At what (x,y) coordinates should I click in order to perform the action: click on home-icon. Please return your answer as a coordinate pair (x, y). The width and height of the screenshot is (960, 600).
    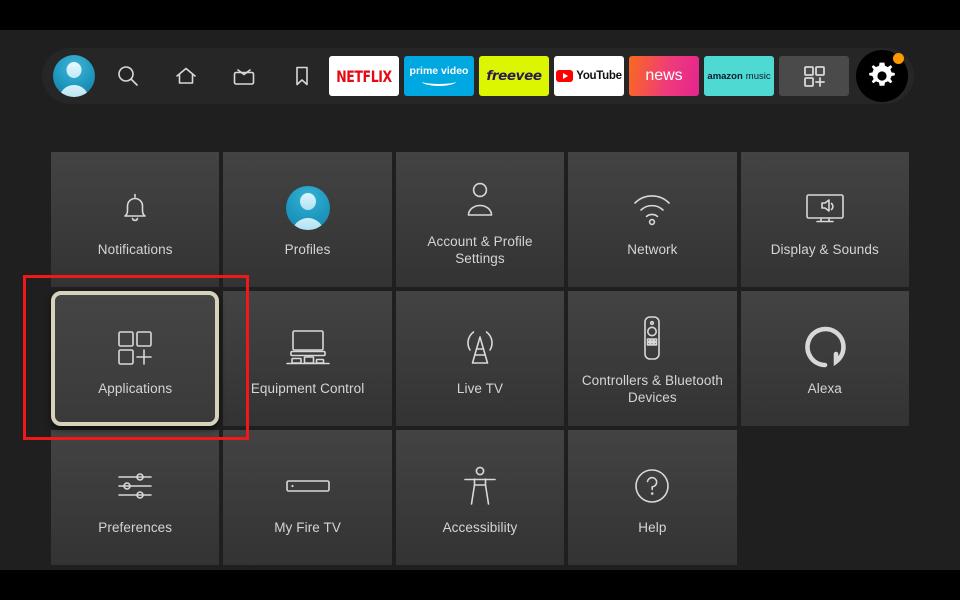
    Looking at the image, I should click on (186, 76).